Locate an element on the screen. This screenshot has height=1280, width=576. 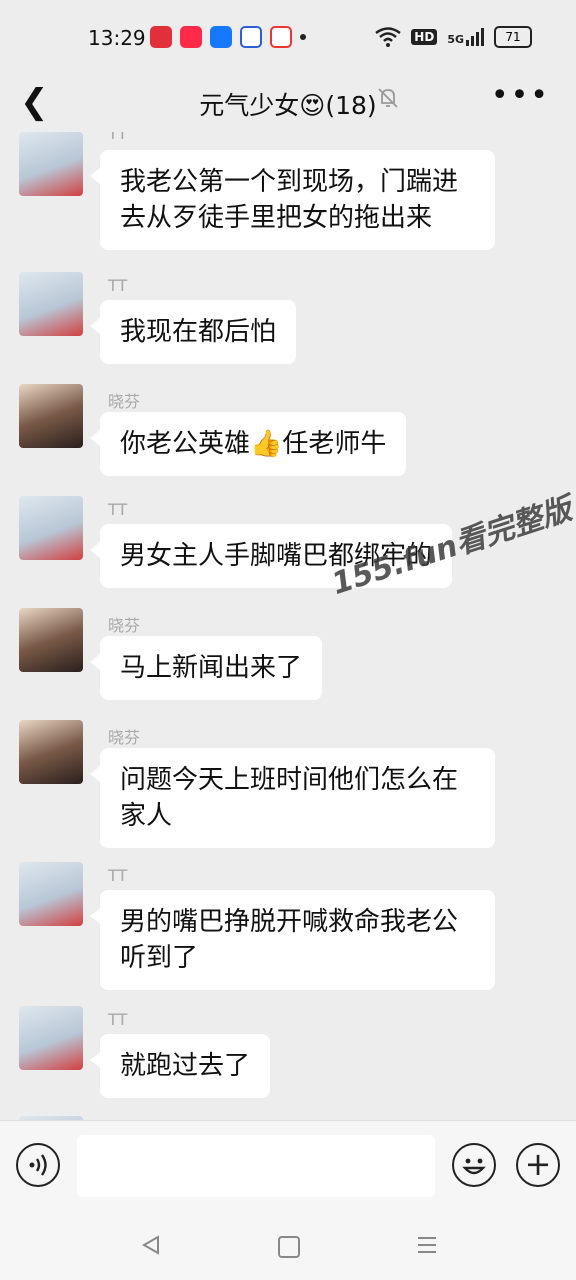
more-icon: ••• is located at coordinates (520, 95).